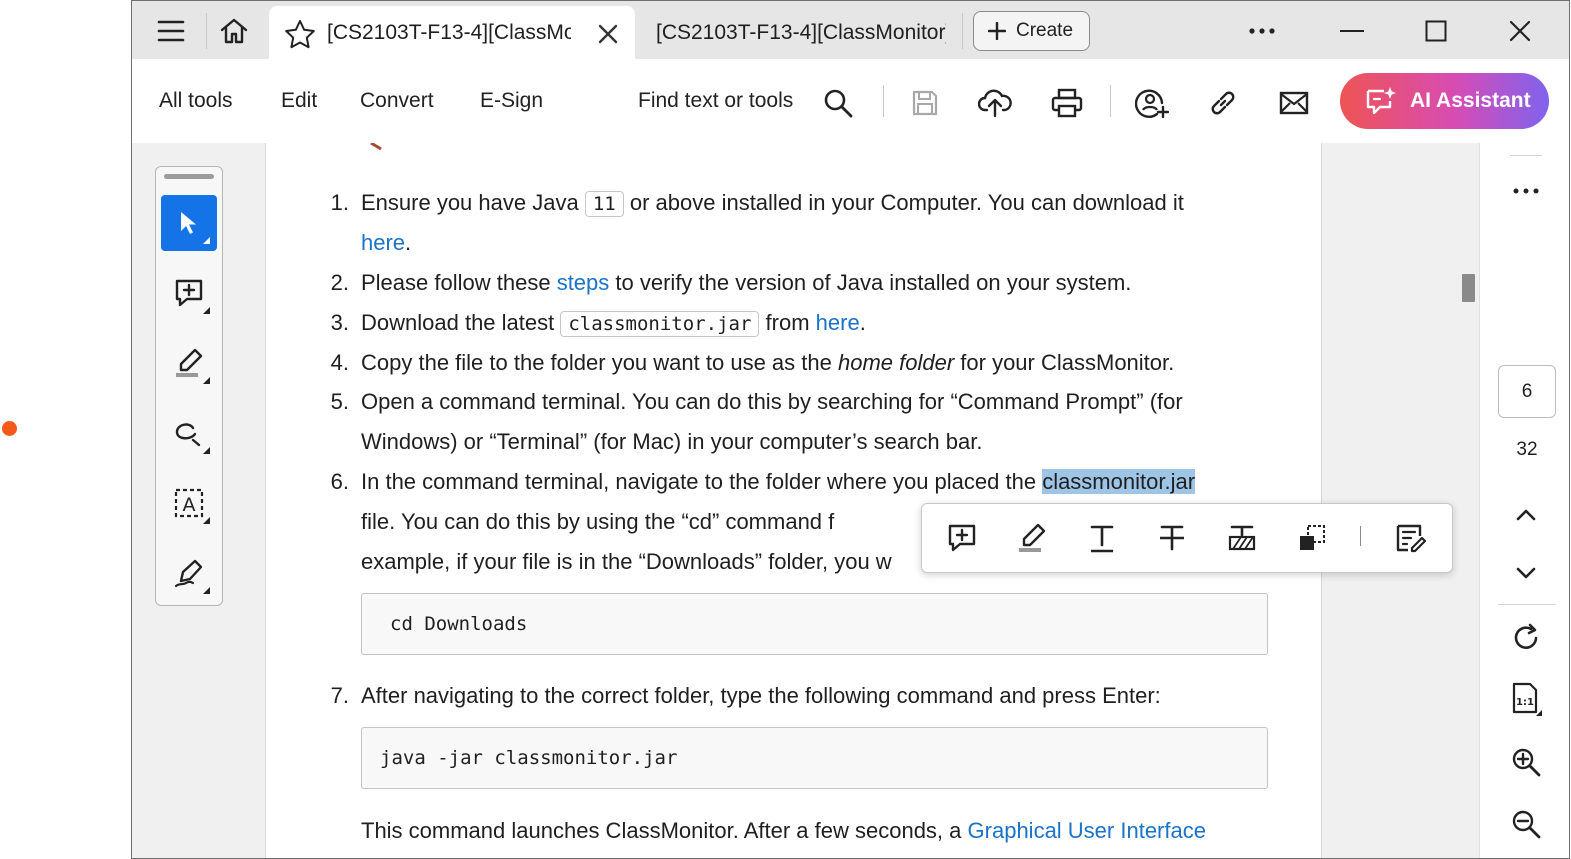  I want to click on replace-text-icon, so click(1242, 538).